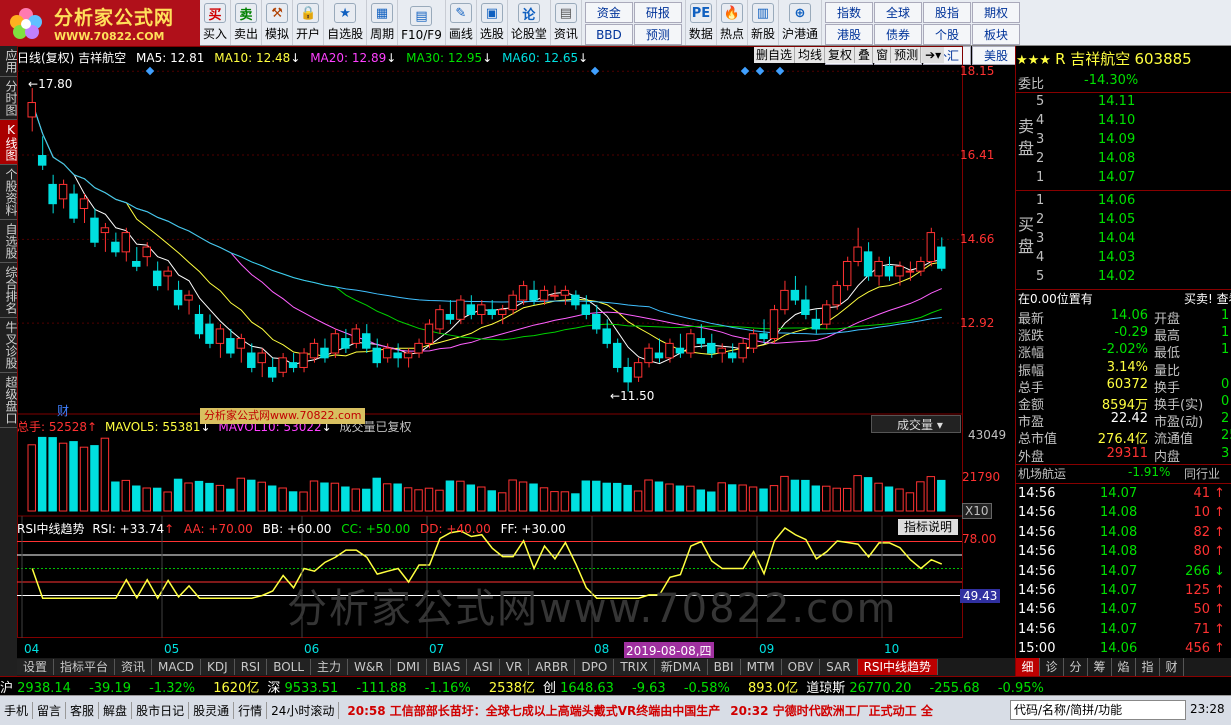 This screenshot has height=725, width=1231. What do you see at coordinates (916, 424) in the screenshot?
I see `volume-indicator-select: 成交量 ▾` at bounding box center [916, 424].